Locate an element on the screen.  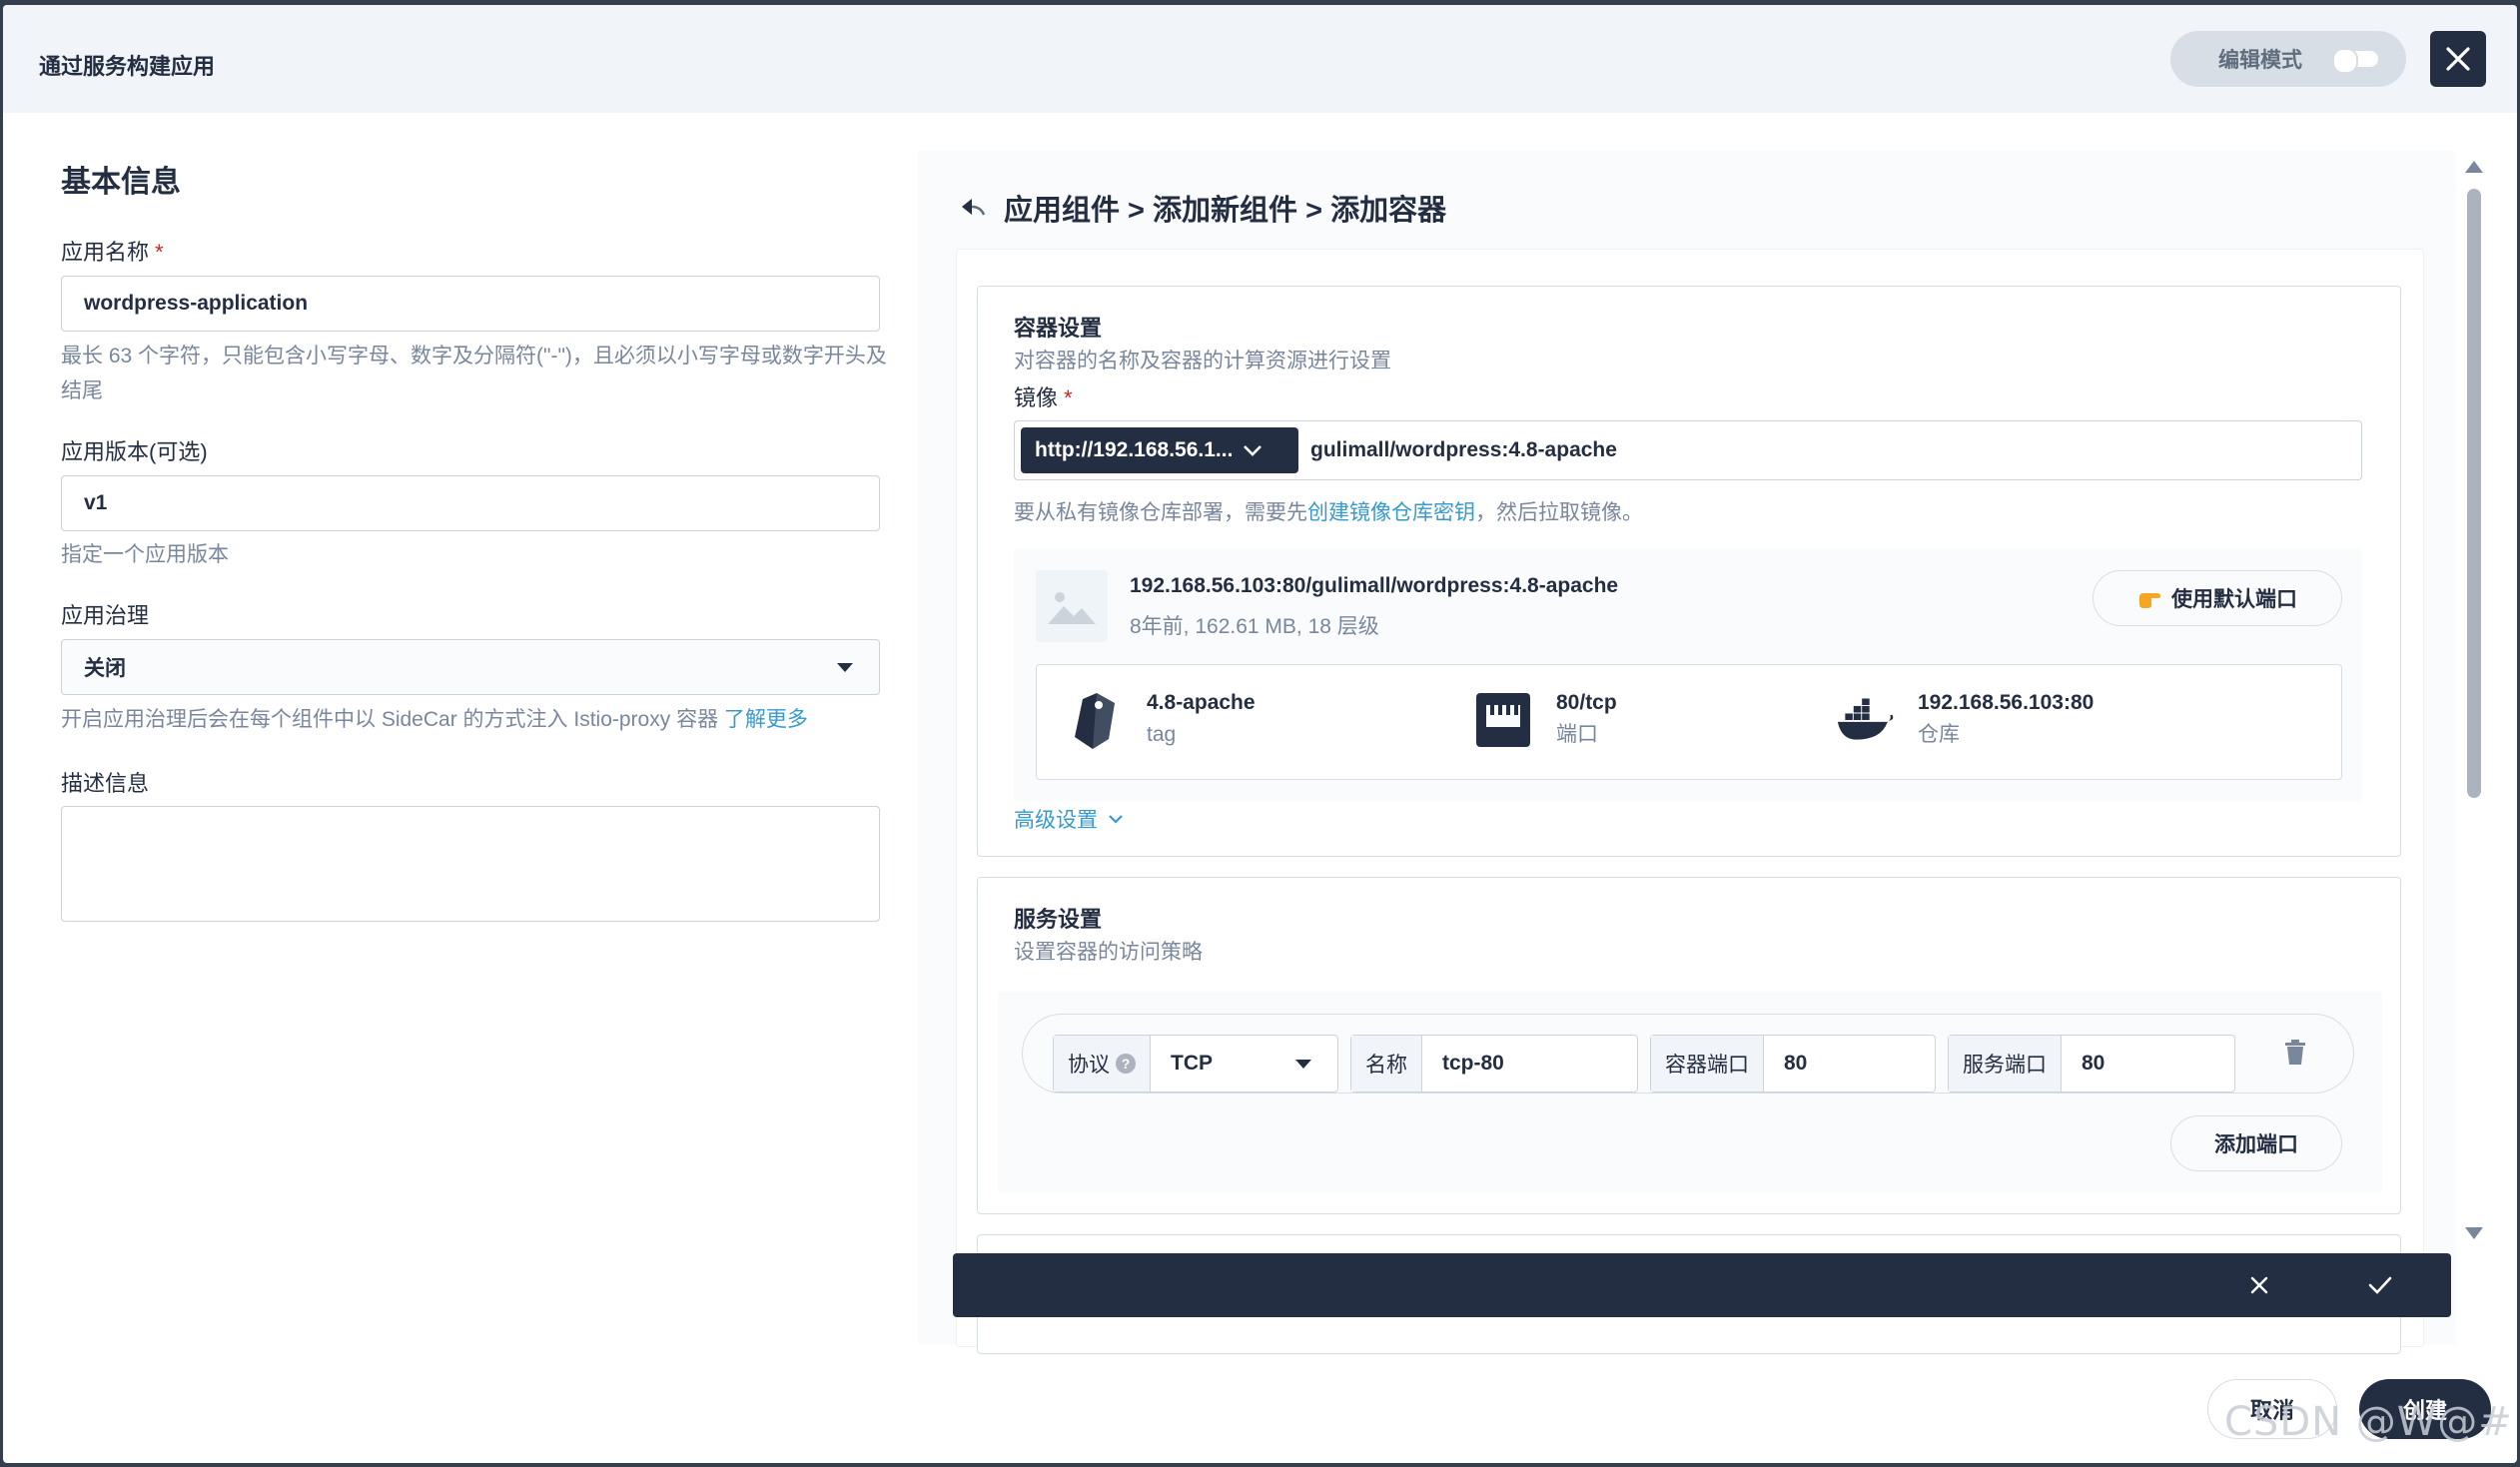
toggle-switch-icon is located at coordinates (2355, 61).